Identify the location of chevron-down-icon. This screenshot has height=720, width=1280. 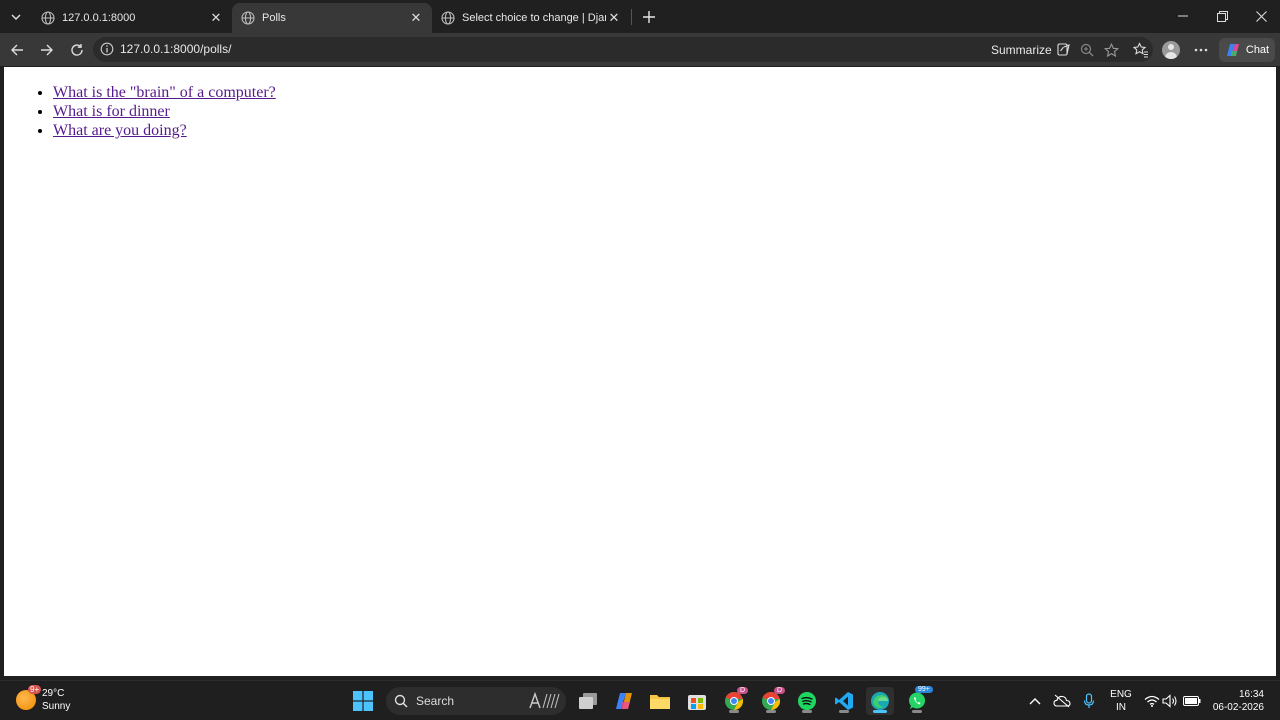
(16, 17).